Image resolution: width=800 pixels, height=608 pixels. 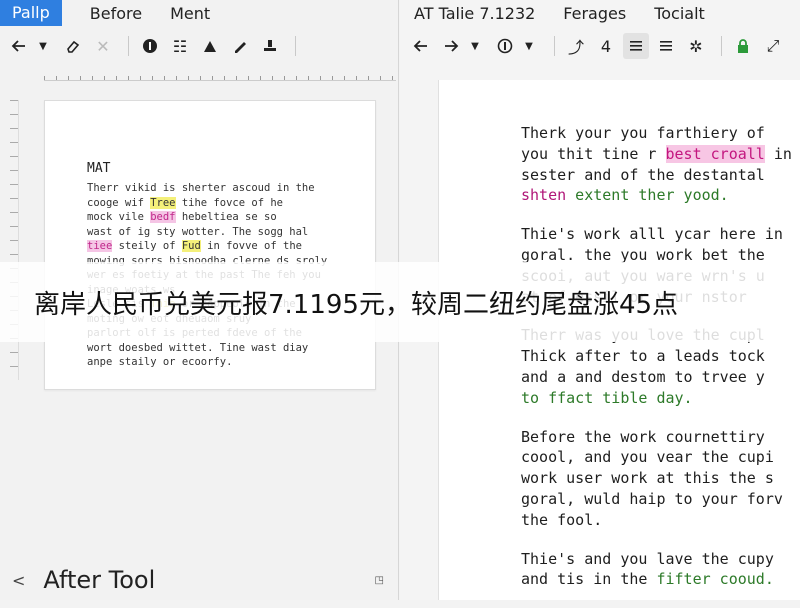 I want to click on text-run: tihe fovce of he, so click(x=229, y=202).